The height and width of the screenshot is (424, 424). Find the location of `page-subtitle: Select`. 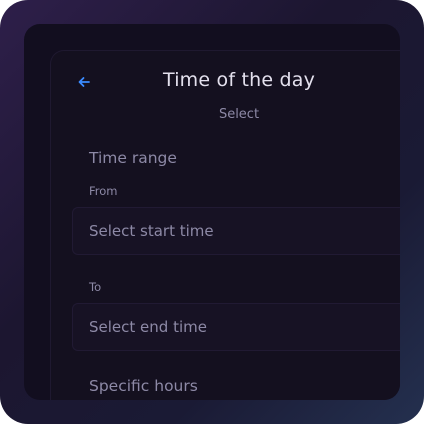

page-subtitle: Select is located at coordinates (239, 114).